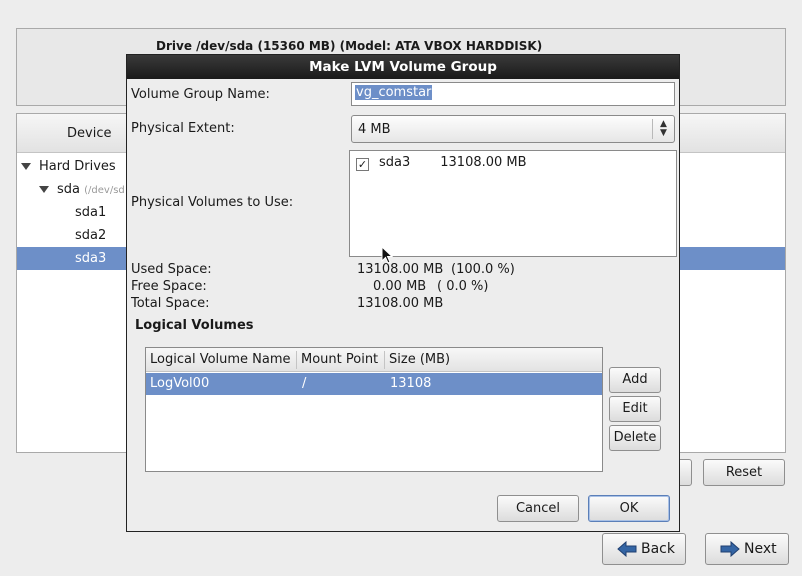  I want to click on mouse-pointer-icon, so click(387, 255).